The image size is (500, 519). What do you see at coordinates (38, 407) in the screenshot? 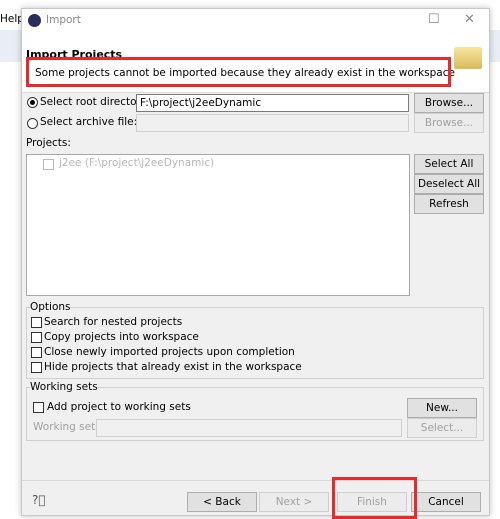
I see `add-working-set-checkbox` at bounding box center [38, 407].